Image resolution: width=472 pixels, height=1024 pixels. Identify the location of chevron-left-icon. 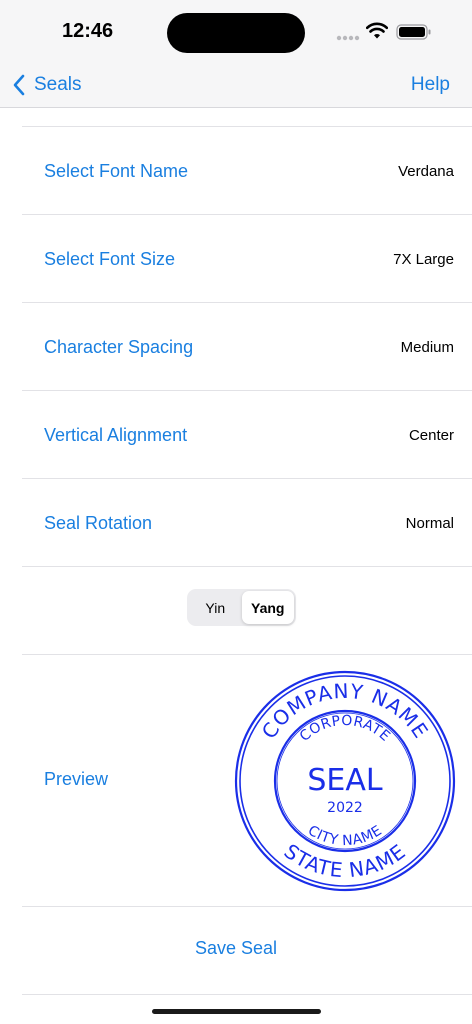
(19, 85).